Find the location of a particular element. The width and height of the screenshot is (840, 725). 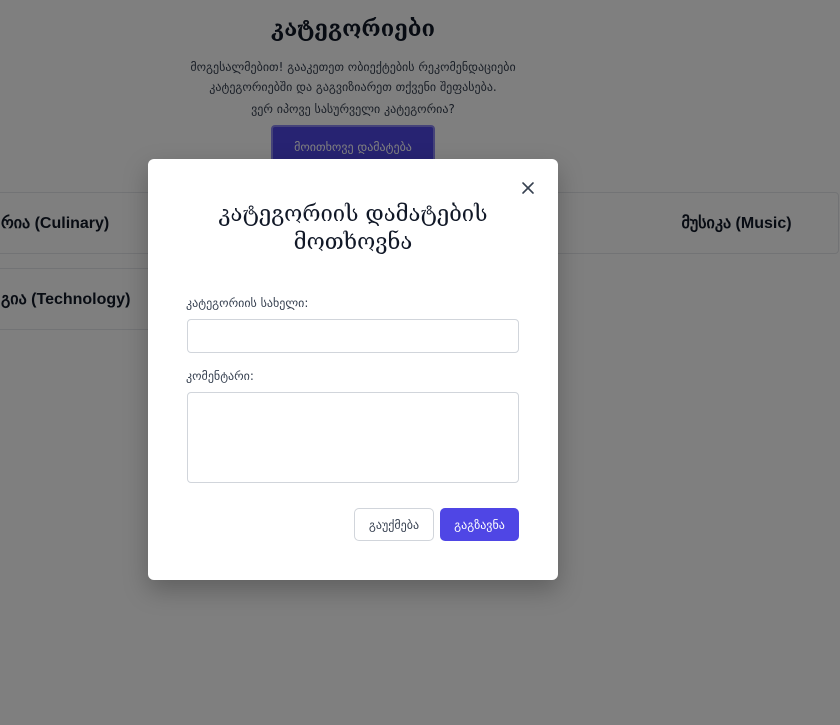

submit-button: გაგზავნა is located at coordinates (479, 524).